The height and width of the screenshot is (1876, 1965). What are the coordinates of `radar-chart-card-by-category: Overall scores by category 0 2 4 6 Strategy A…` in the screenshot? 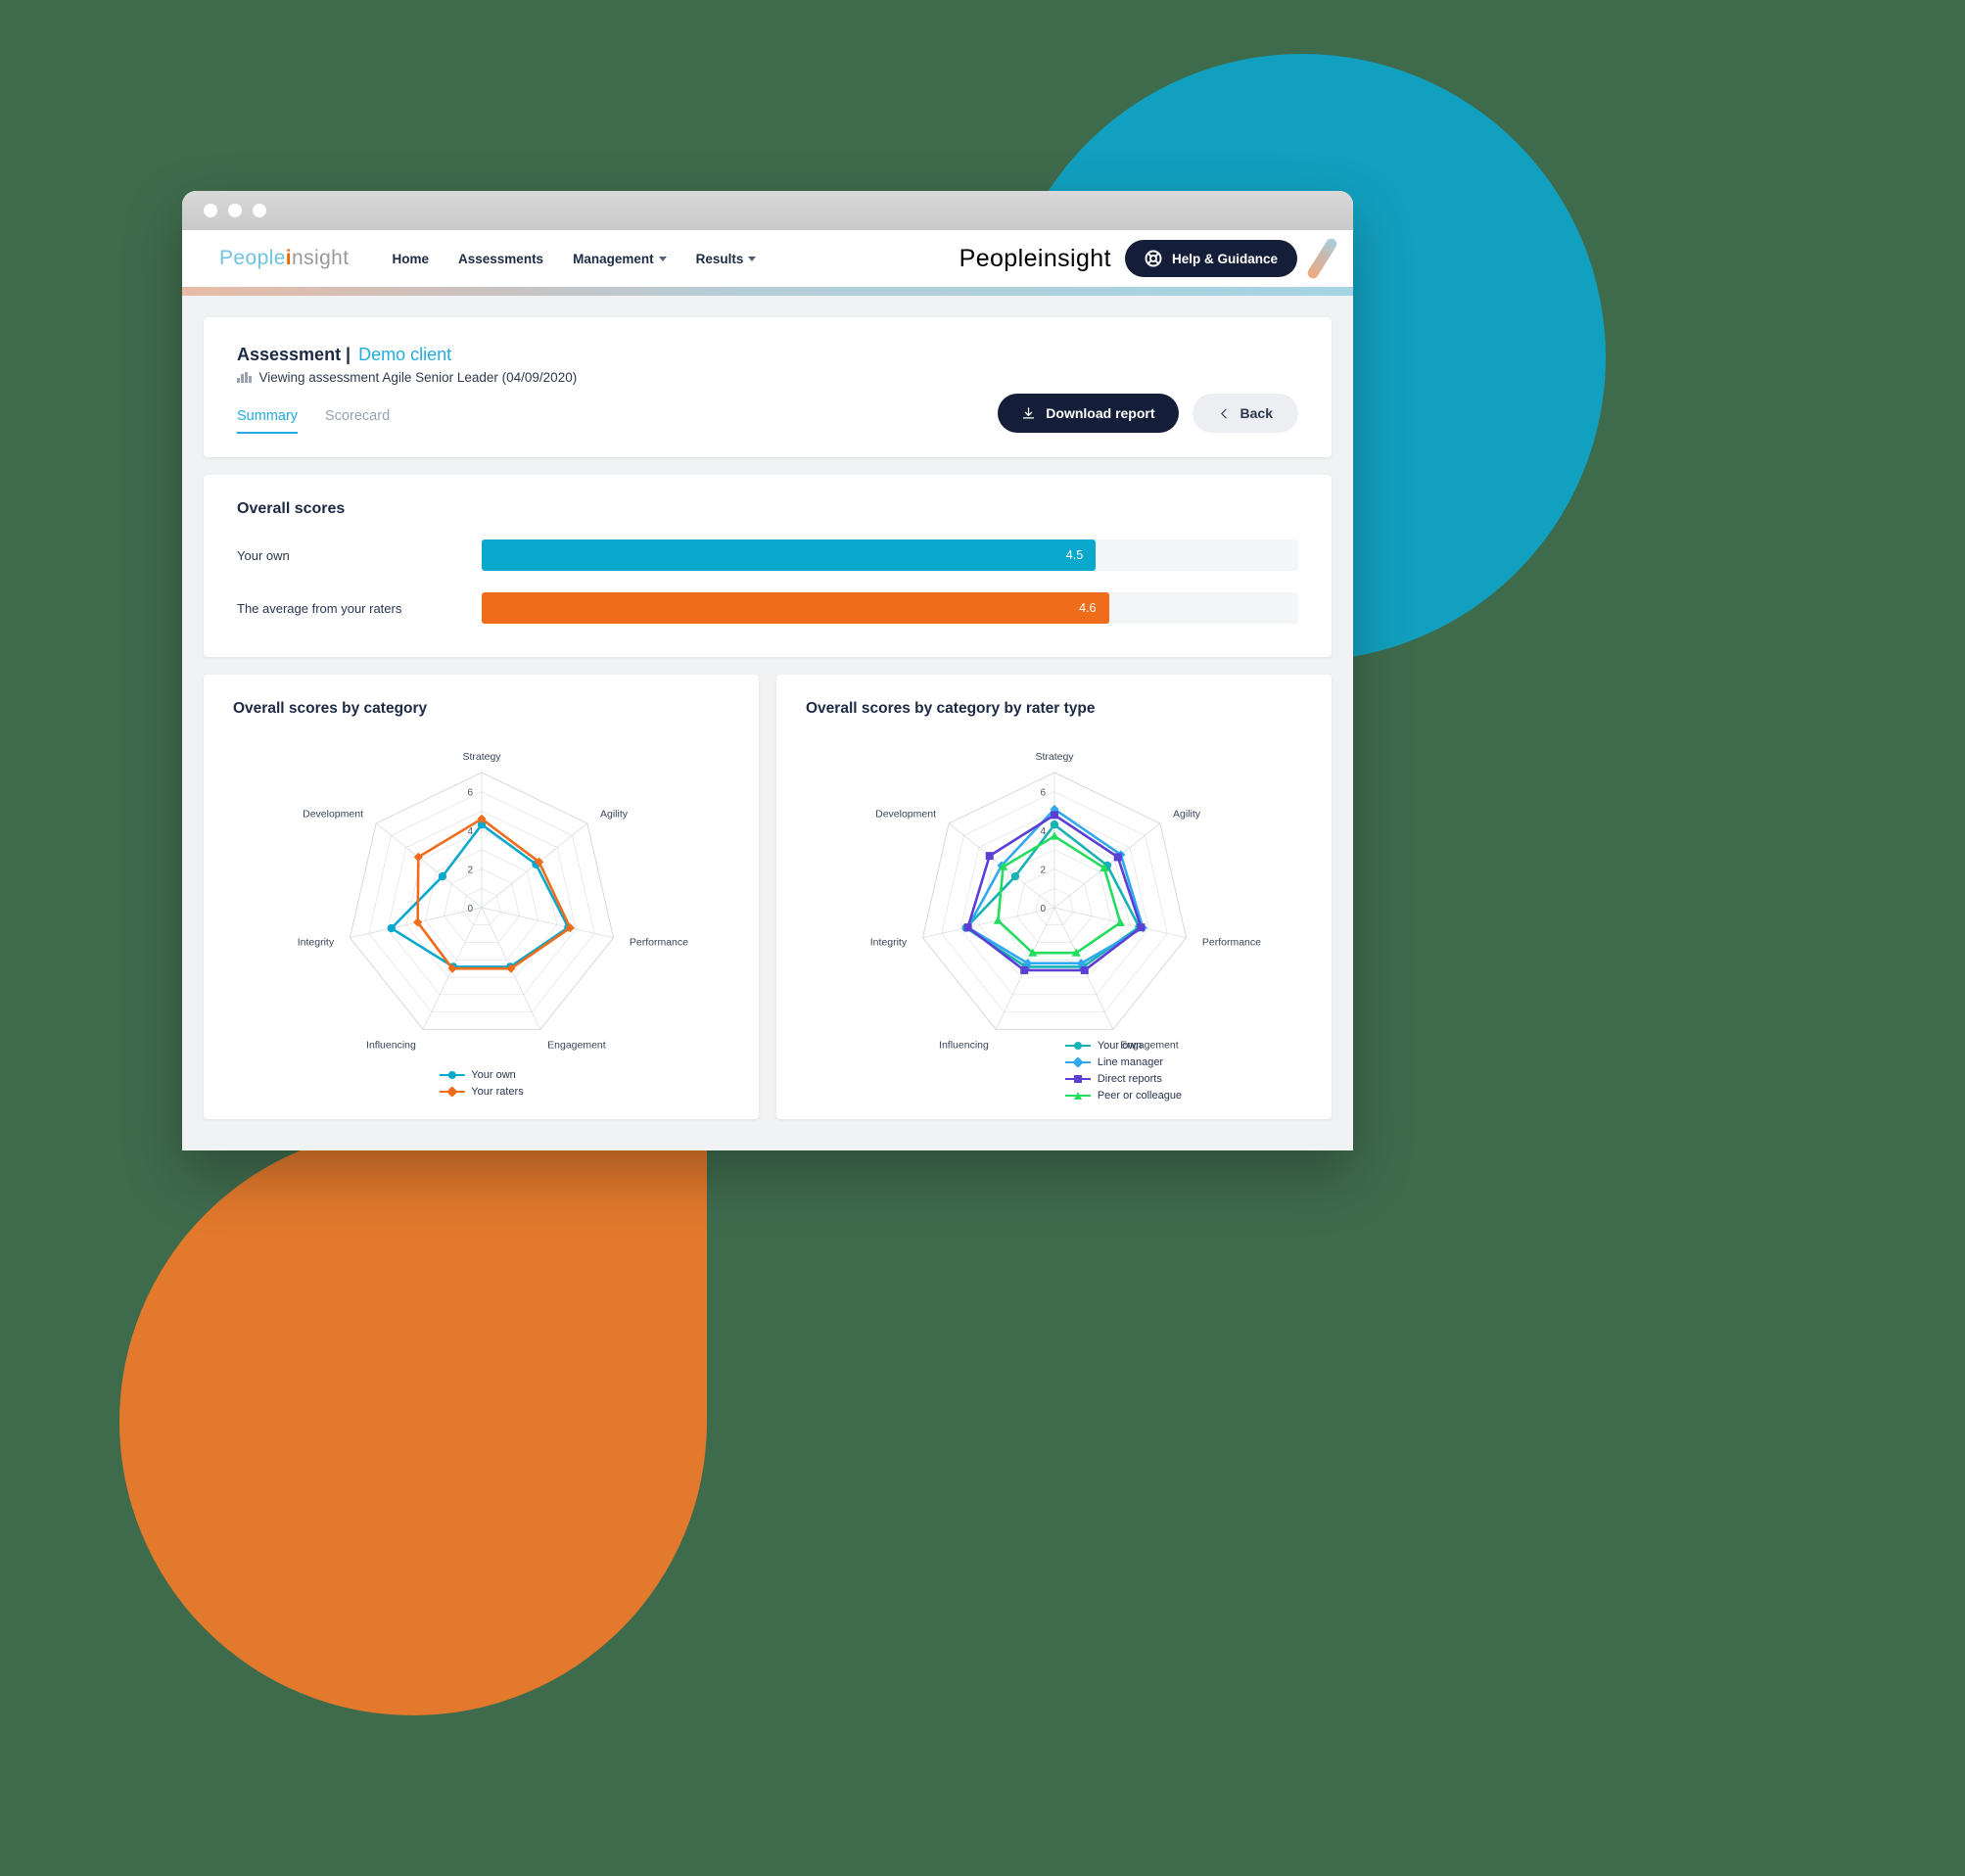 It's located at (482, 897).